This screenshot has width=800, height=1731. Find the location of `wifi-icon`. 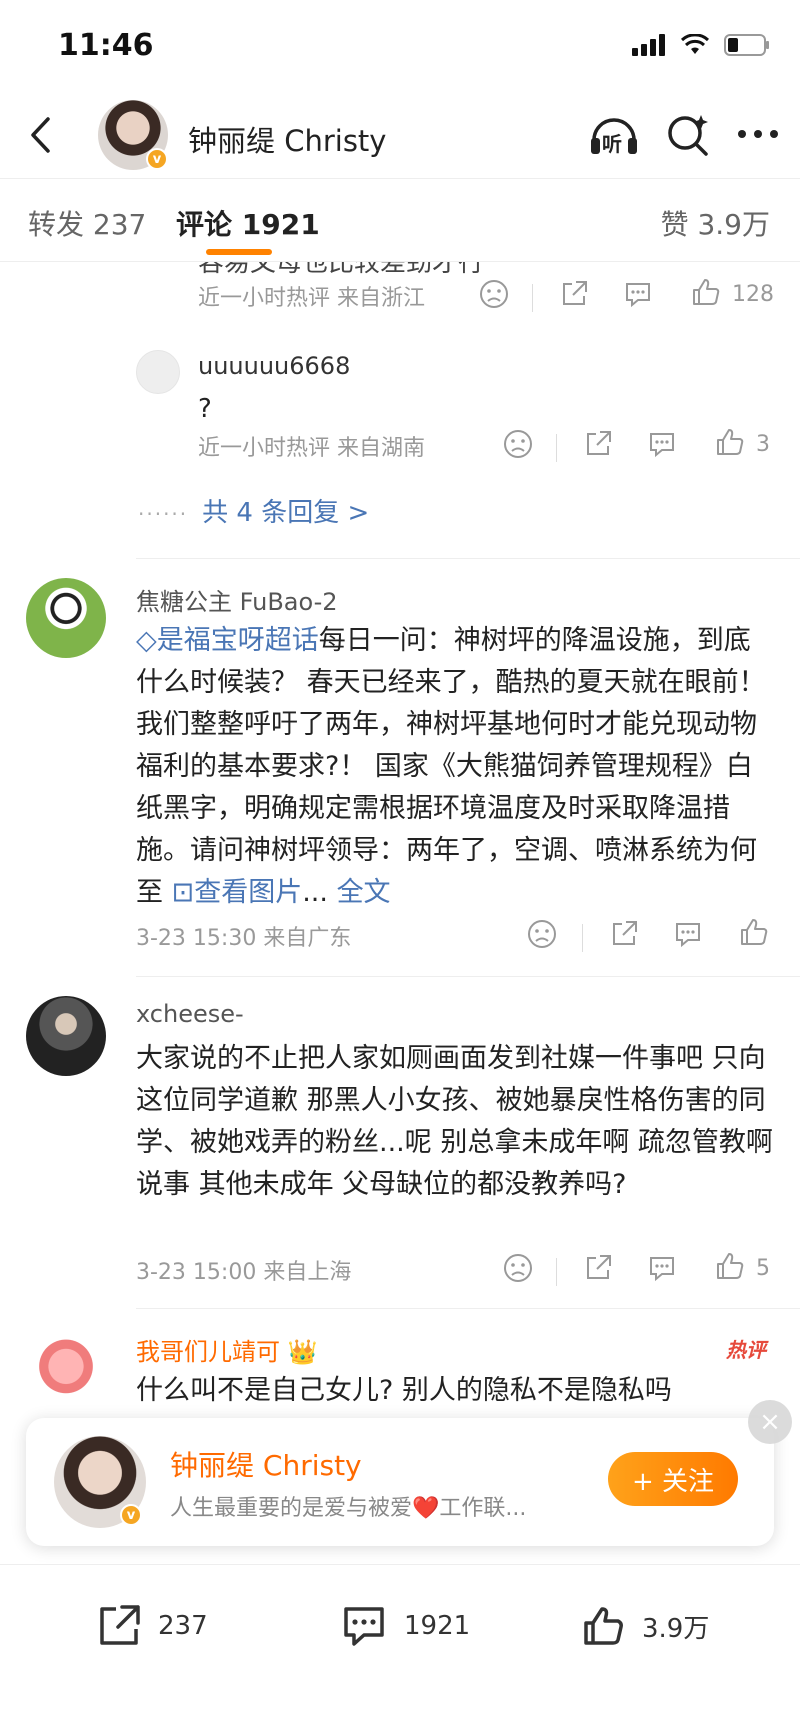

wifi-icon is located at coordinates (695, 44).